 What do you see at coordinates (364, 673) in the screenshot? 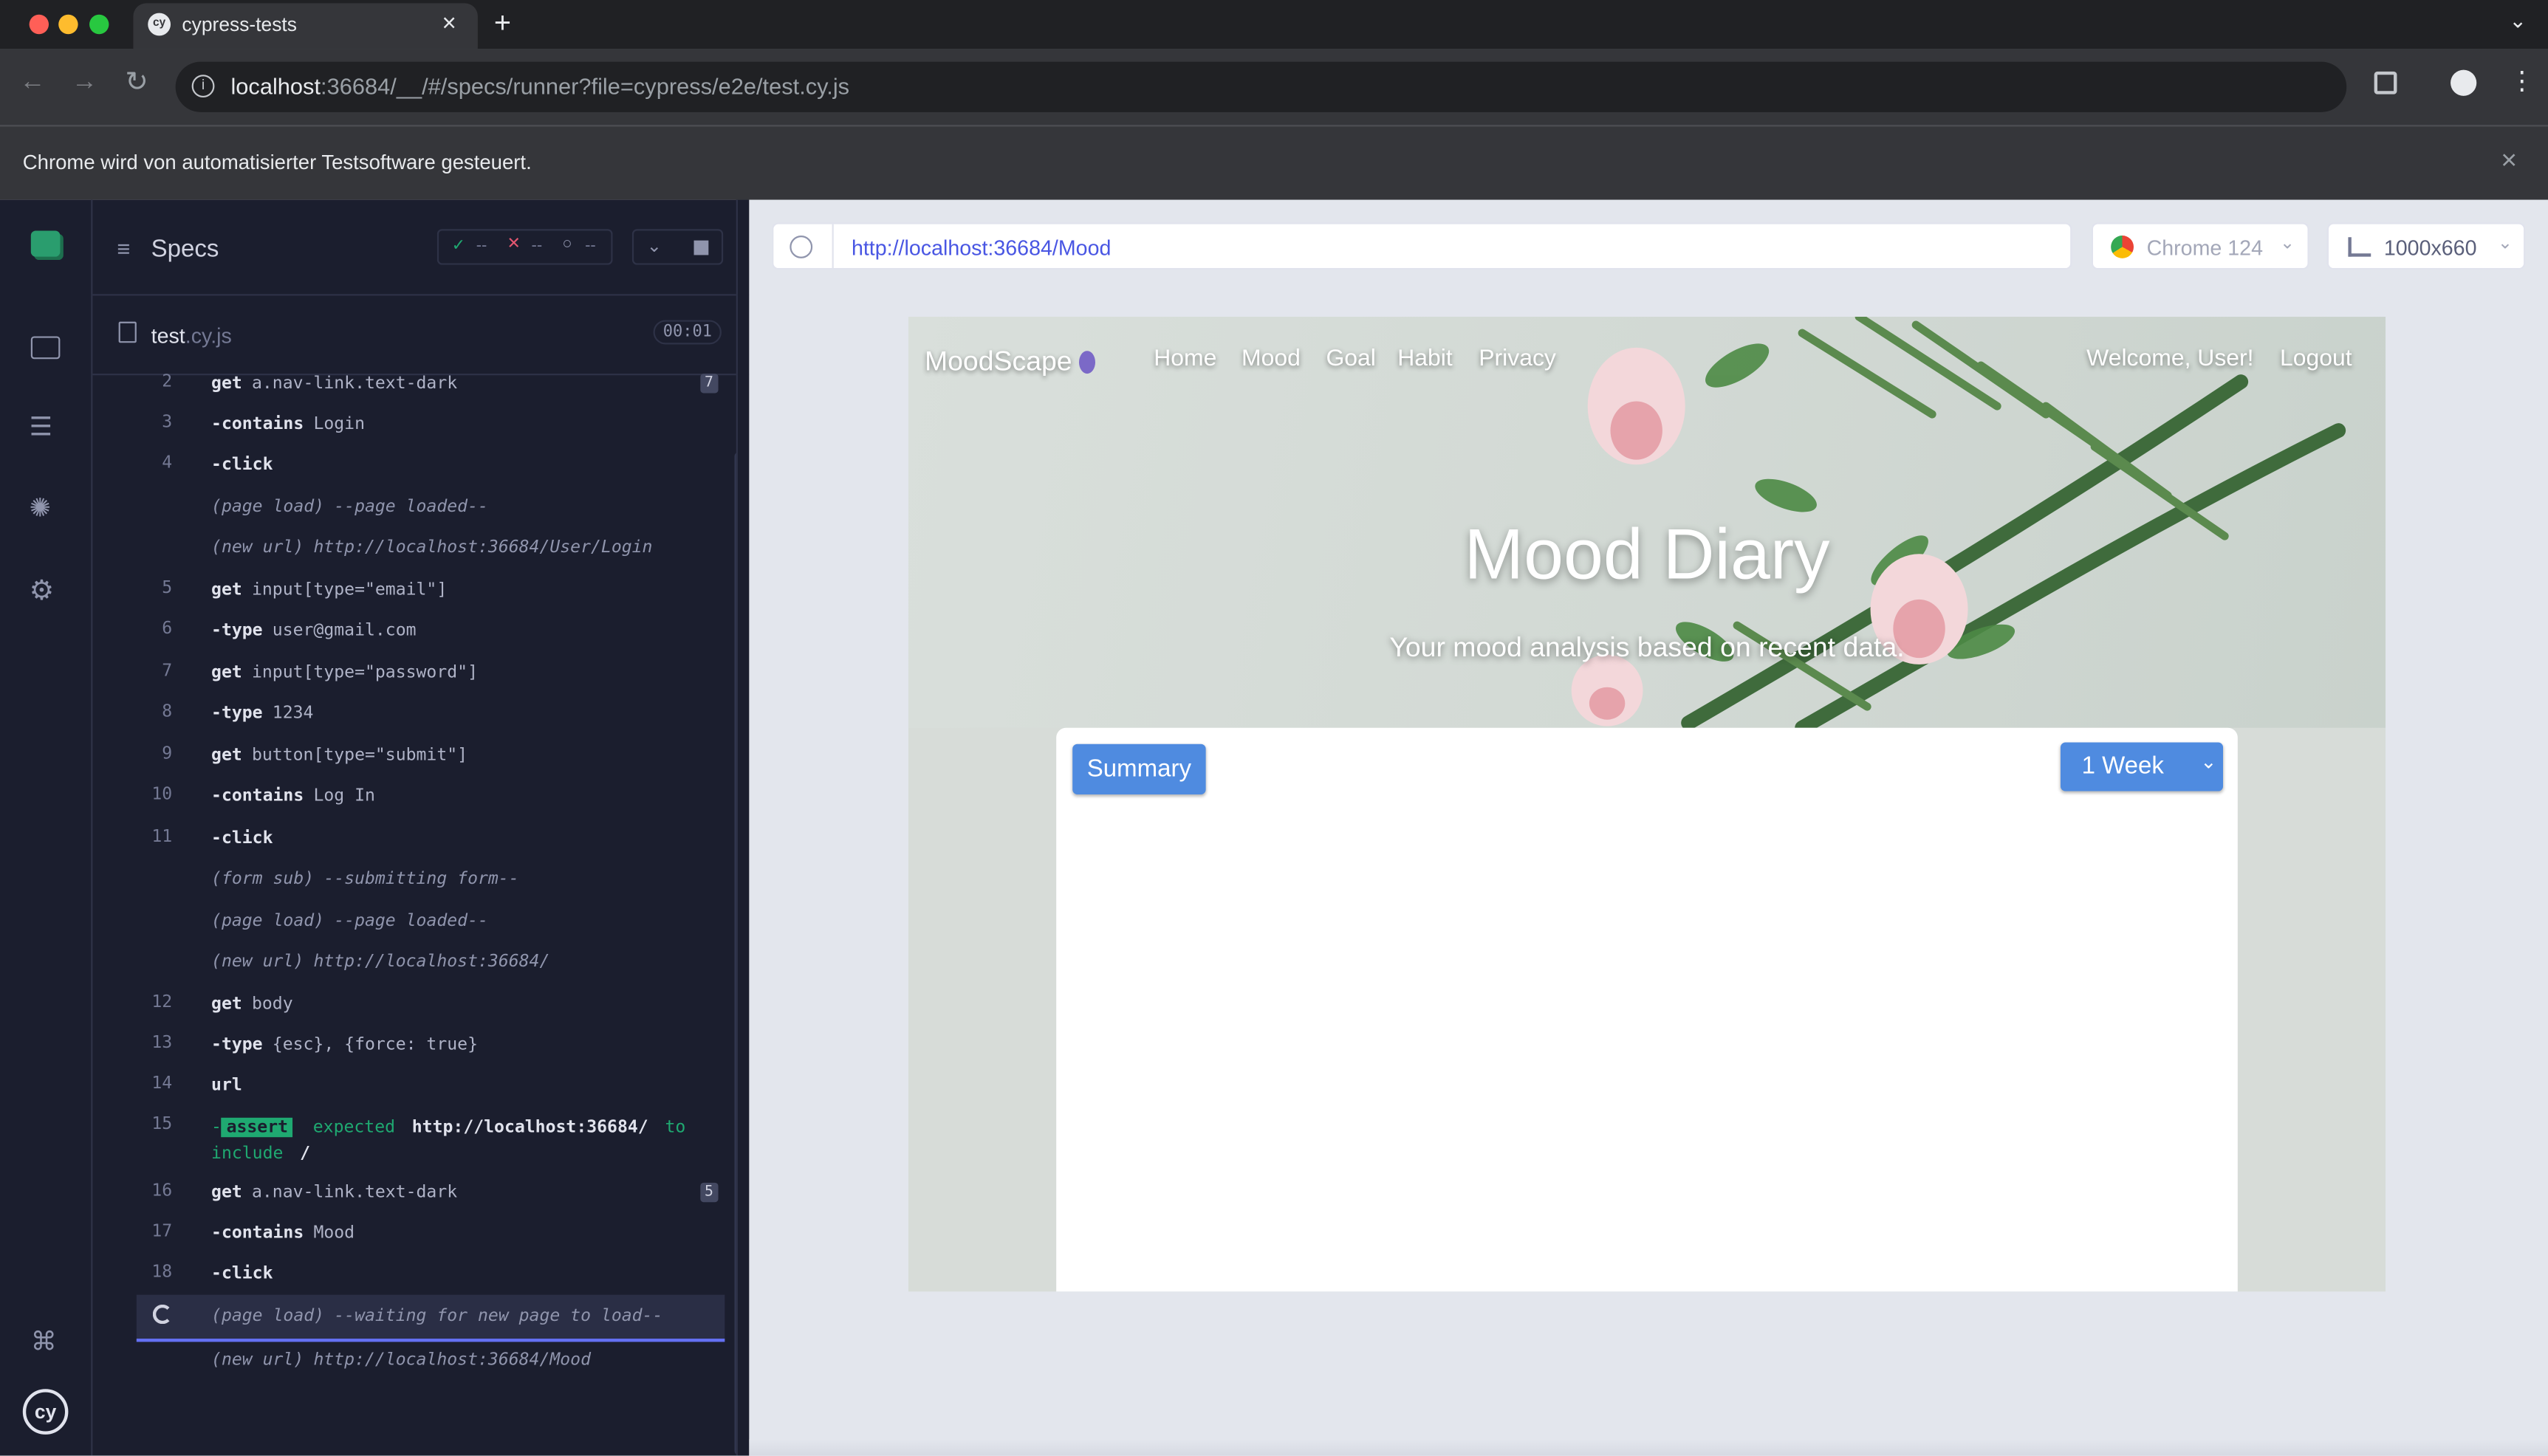
I see `command-message: input[type="password"]` at bounding box center [364, 673].